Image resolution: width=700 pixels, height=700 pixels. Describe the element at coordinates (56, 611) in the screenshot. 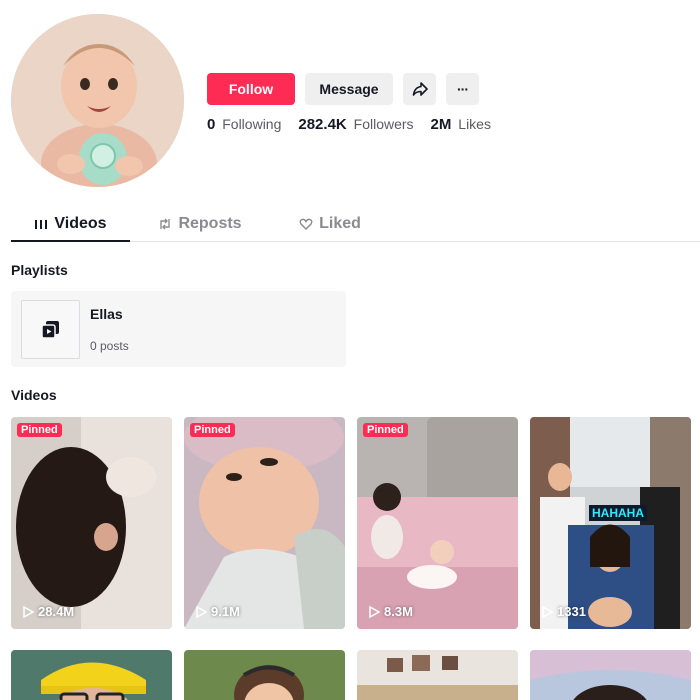

I see `view-count: 28.4M` at that location.